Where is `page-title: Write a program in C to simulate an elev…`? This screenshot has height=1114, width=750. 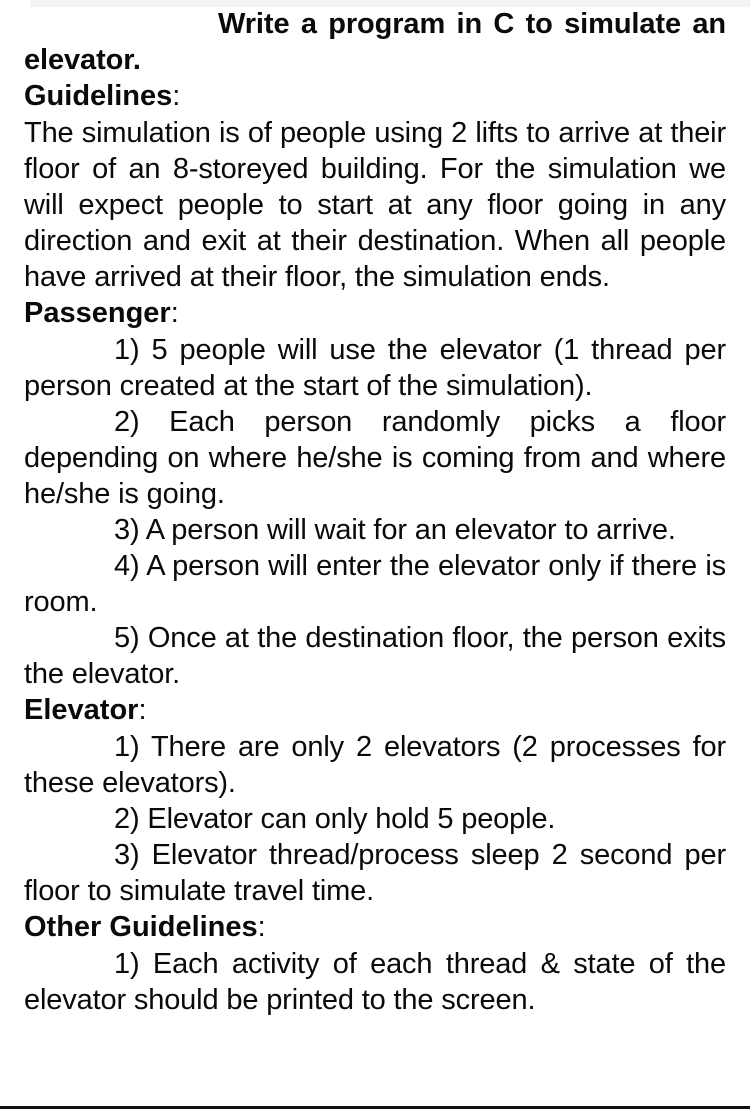 page-title: Write a program in C to simulate an elev… is located at coordinates (375, 42).